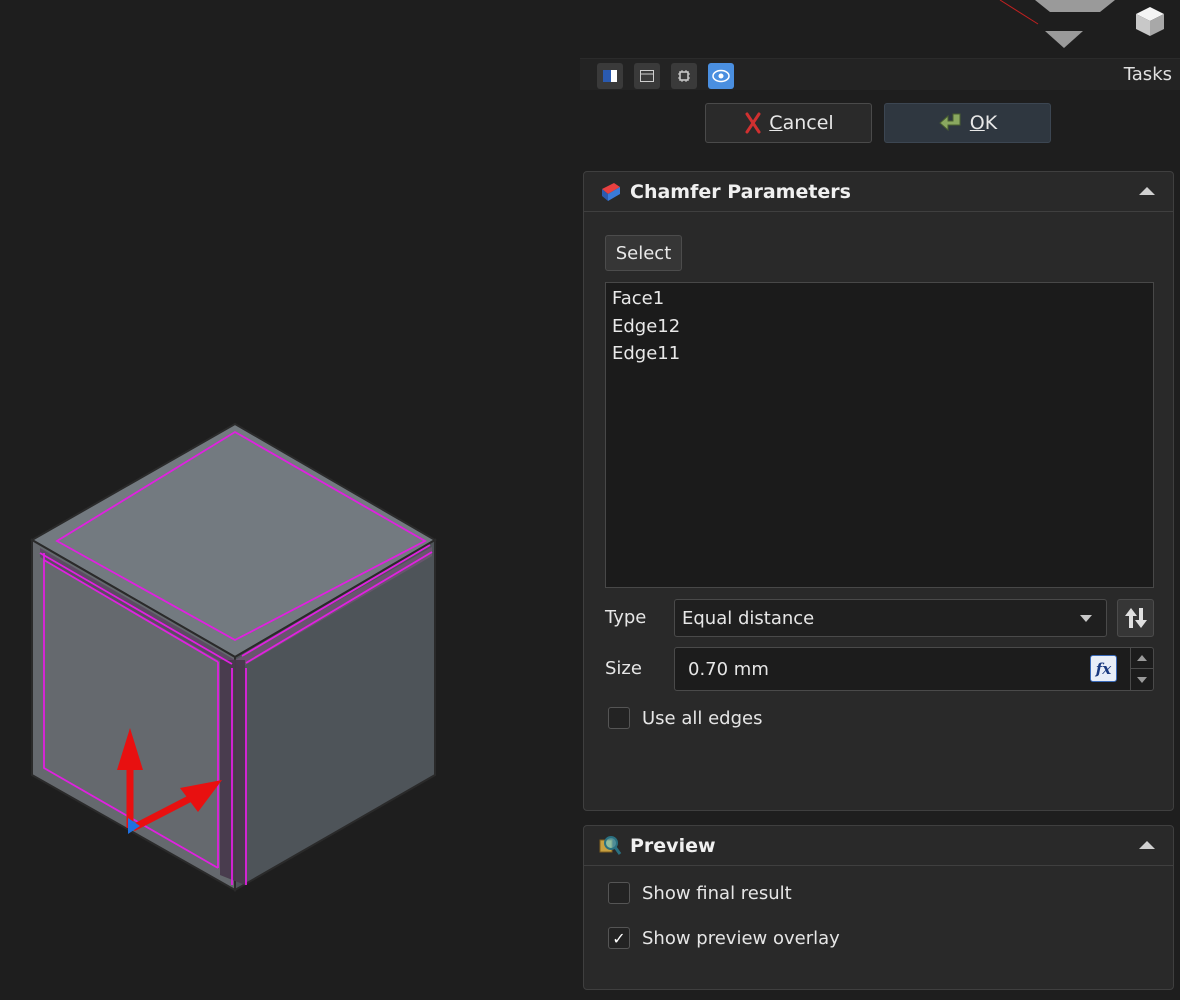 This screenshot has height=1000, width=1180. Describe the element at coordinates (1064, 39) in the screenshot. I see `nav-arrow-down-icon` at that location.